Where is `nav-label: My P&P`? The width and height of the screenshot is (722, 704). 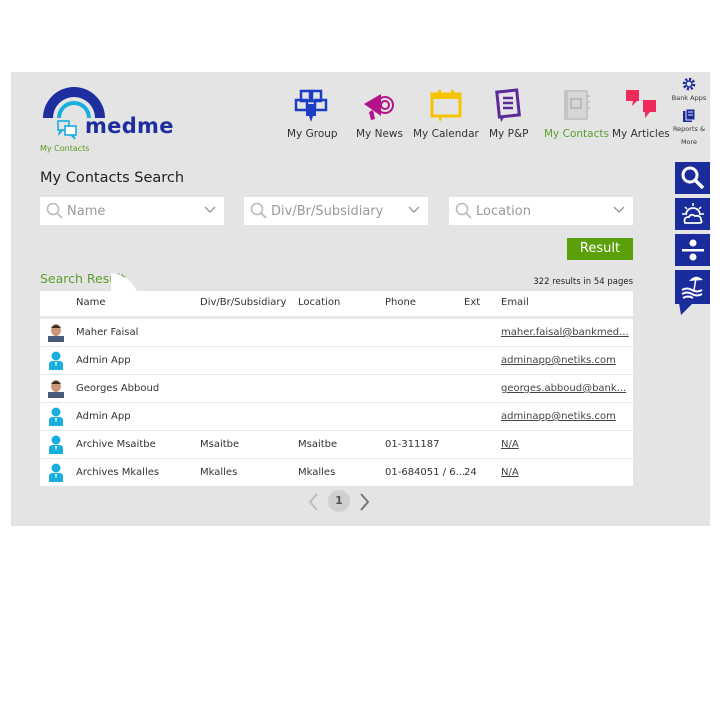
nav-label: My P&P is located at coordinates (509, 134).